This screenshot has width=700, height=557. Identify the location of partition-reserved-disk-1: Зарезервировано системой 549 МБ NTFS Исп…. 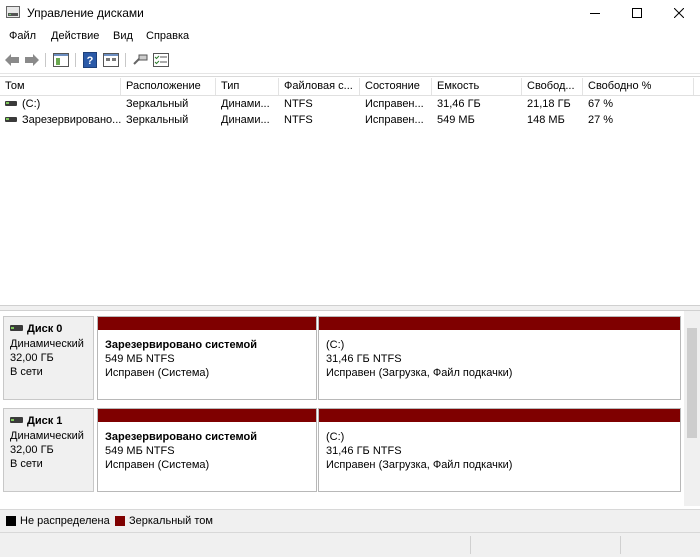
(207, 450).